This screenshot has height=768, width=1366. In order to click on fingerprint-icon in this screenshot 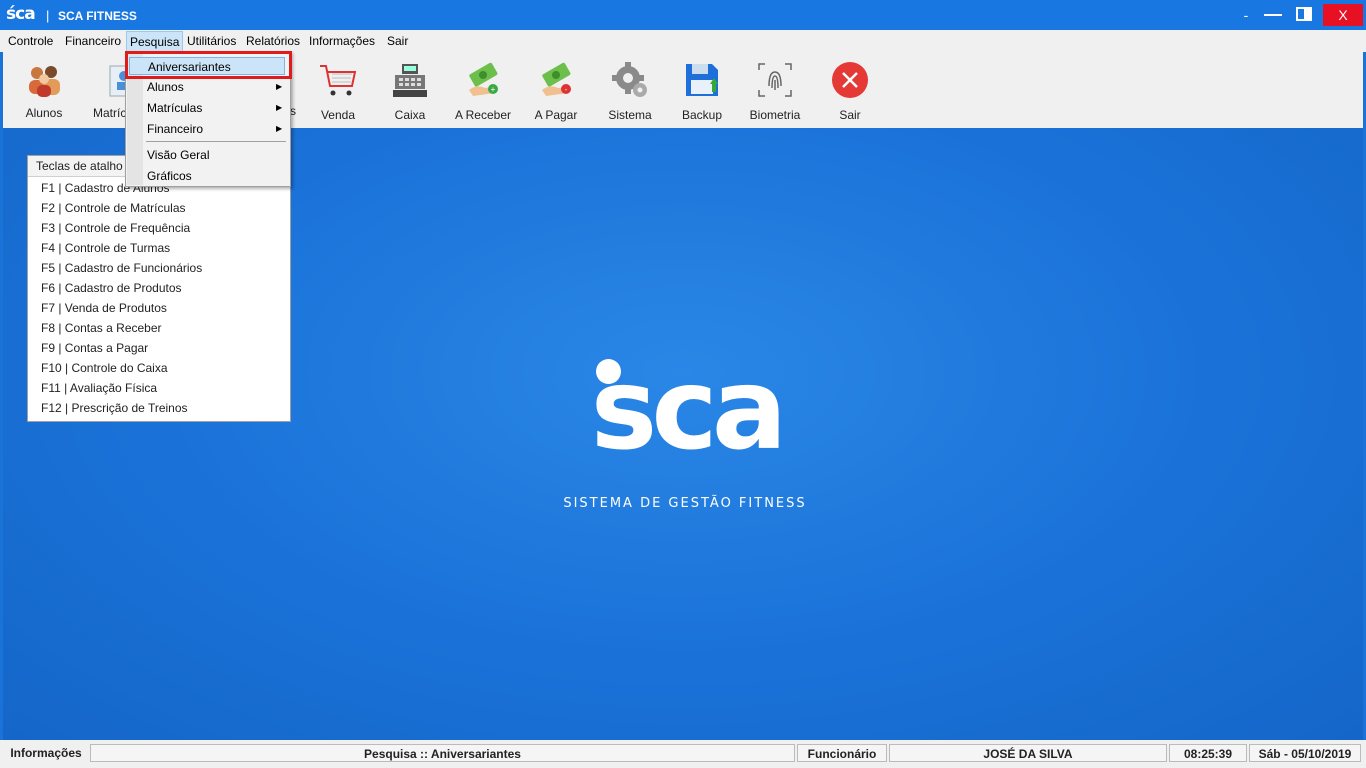, I will do `click(775, 80)`.